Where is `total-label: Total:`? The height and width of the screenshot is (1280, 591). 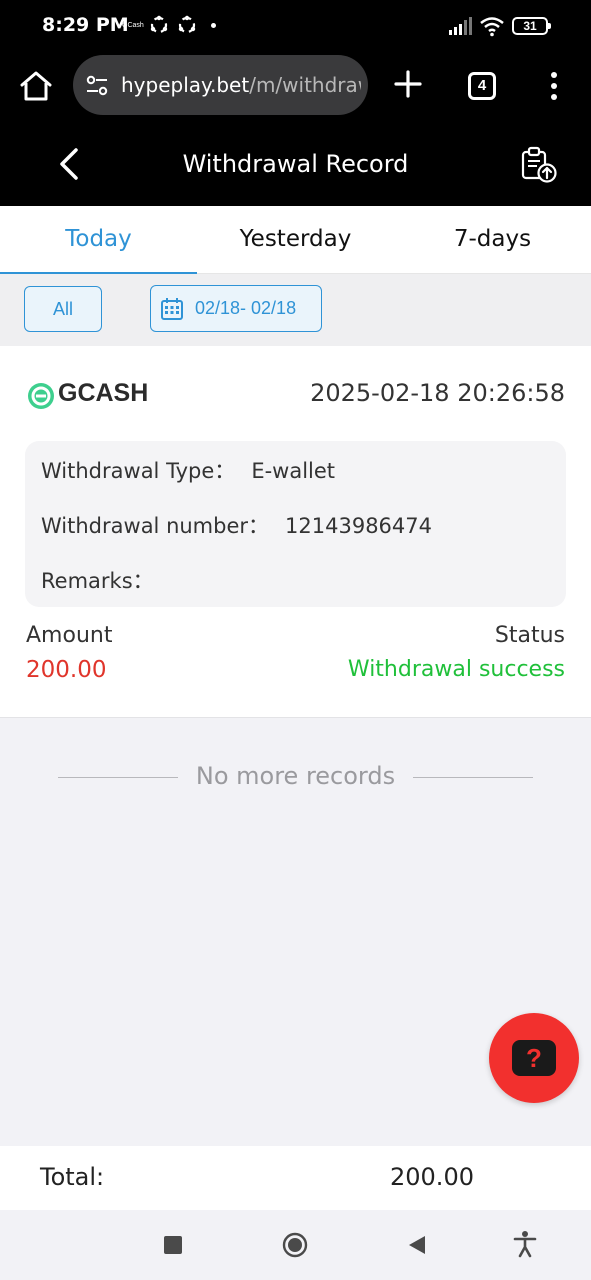 total-label: Total: is located at coordinates (72, 1177).